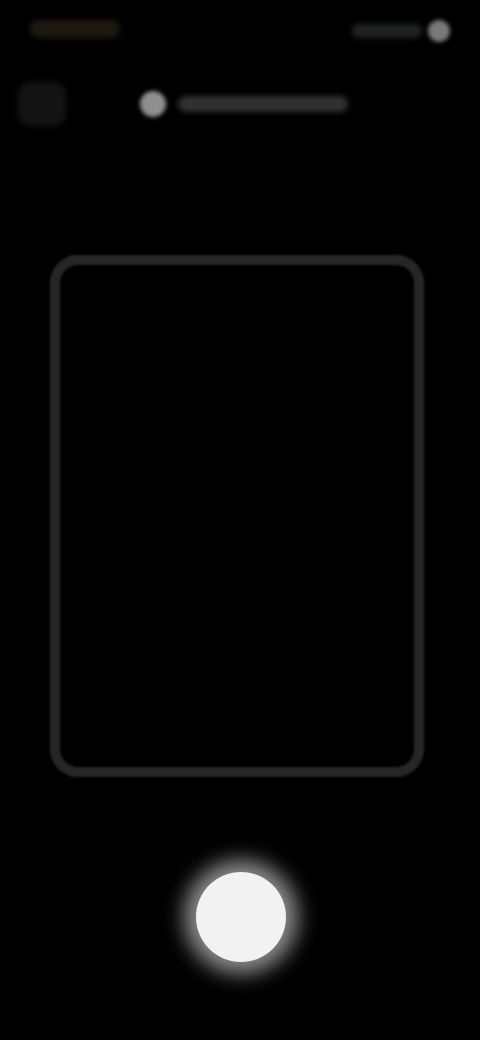 The height and width of the screenshot is (1040, 480). Describe the element at coordinates (42, 104) in the screenshot. I see `back-button` at that location.